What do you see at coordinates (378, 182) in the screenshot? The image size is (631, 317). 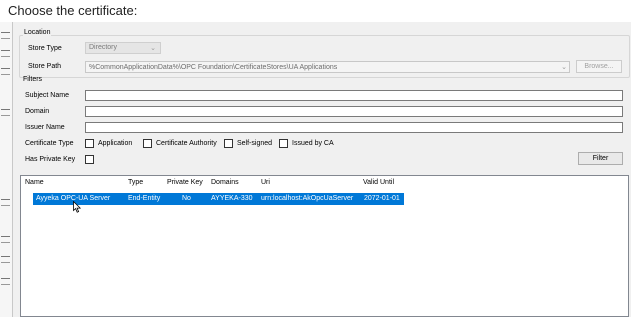 I see `column-header-valid-until: Valid Until` at bounding box center [378, 182].